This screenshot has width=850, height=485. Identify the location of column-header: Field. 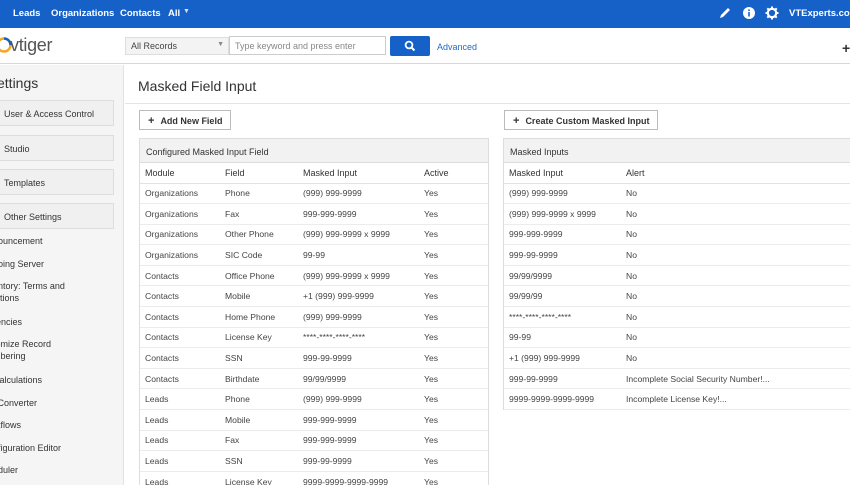
(259, 173).